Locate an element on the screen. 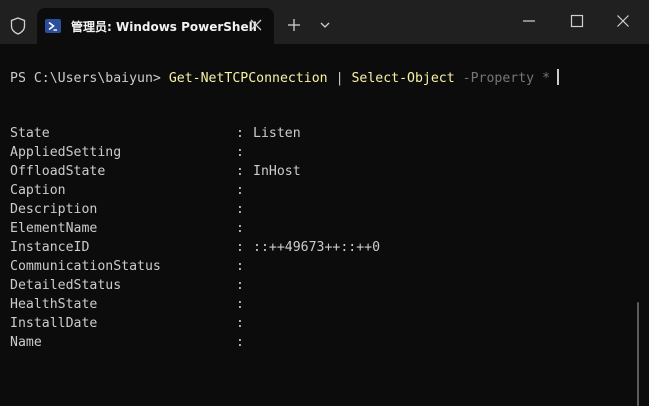  prompt: PS C:\Users\baiyun> is located at coordinates (85, 78).